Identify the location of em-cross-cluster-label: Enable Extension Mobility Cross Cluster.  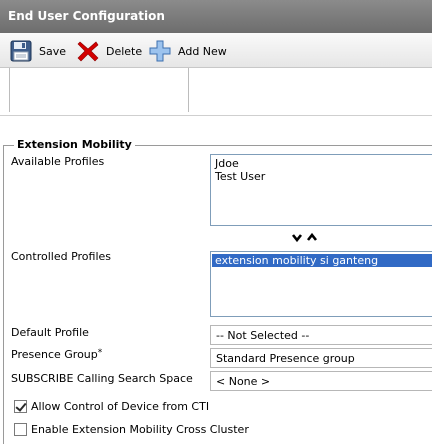
(140, 429).